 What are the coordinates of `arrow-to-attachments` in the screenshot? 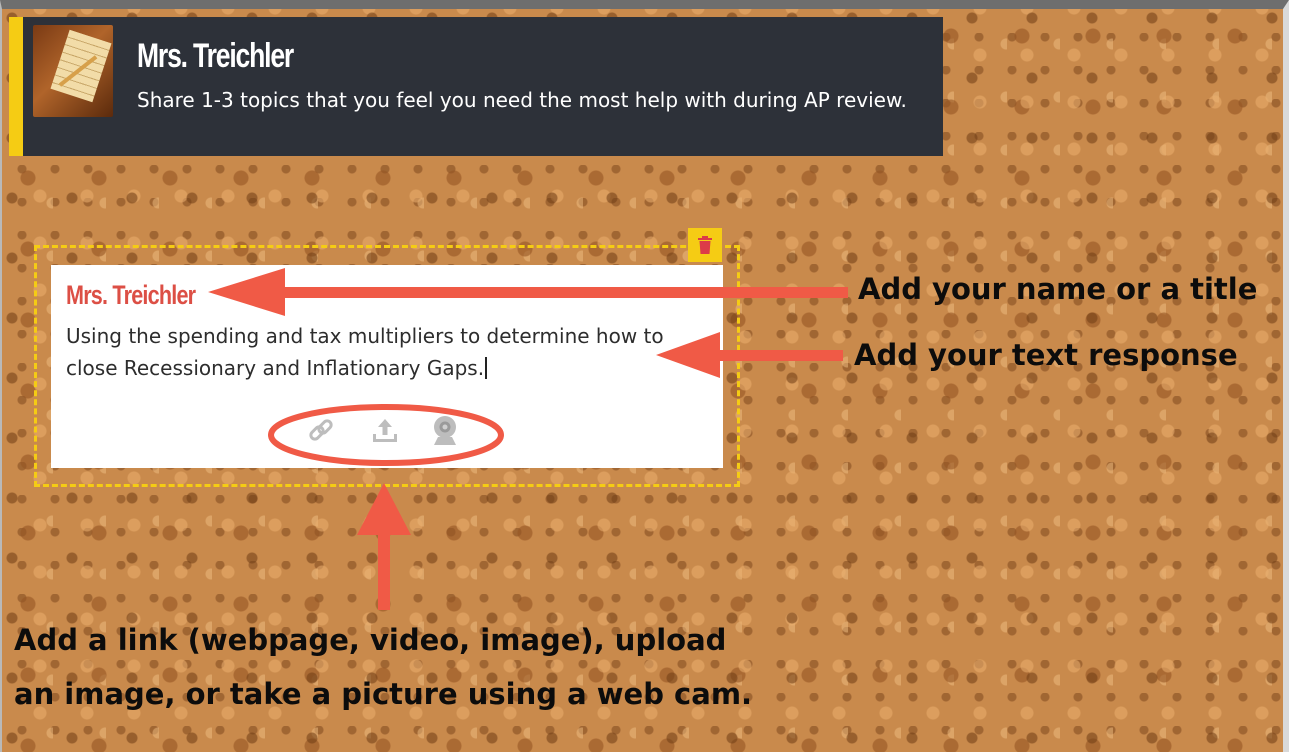 It's located at (384, 546).